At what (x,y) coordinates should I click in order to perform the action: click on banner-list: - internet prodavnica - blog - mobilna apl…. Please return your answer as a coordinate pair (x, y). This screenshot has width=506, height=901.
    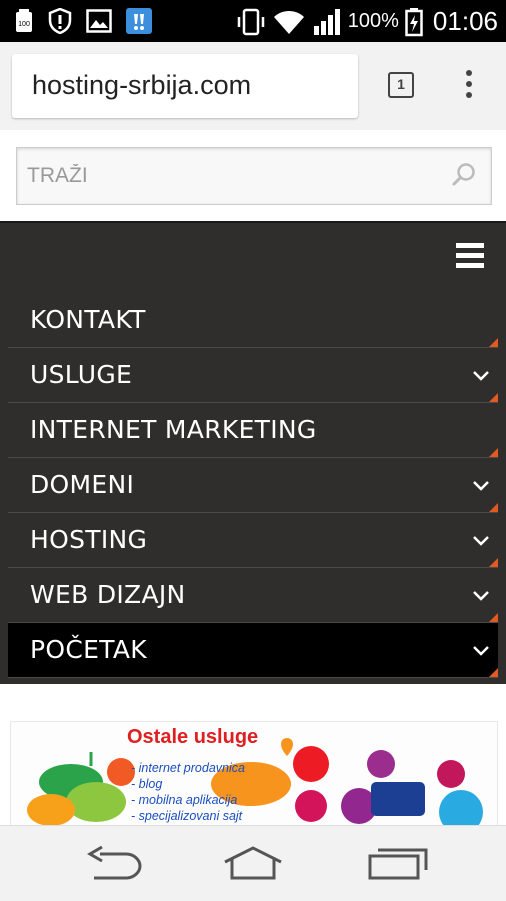
    Looking at the image, I should click on (188, 792).